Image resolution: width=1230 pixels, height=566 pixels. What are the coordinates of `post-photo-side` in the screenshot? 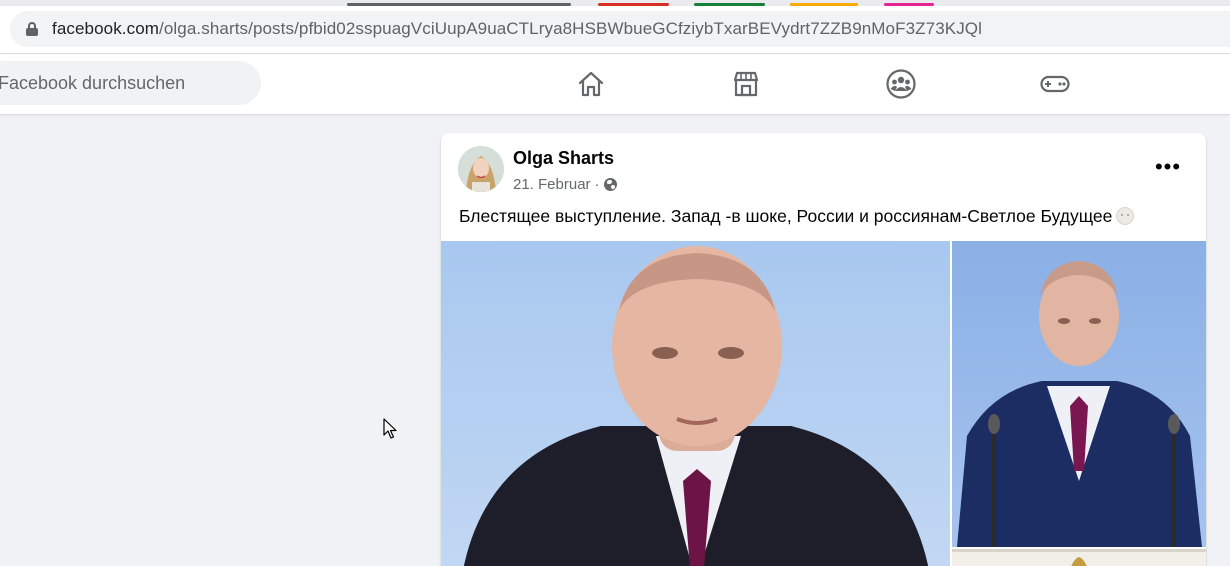 It's located at (1079, 394).